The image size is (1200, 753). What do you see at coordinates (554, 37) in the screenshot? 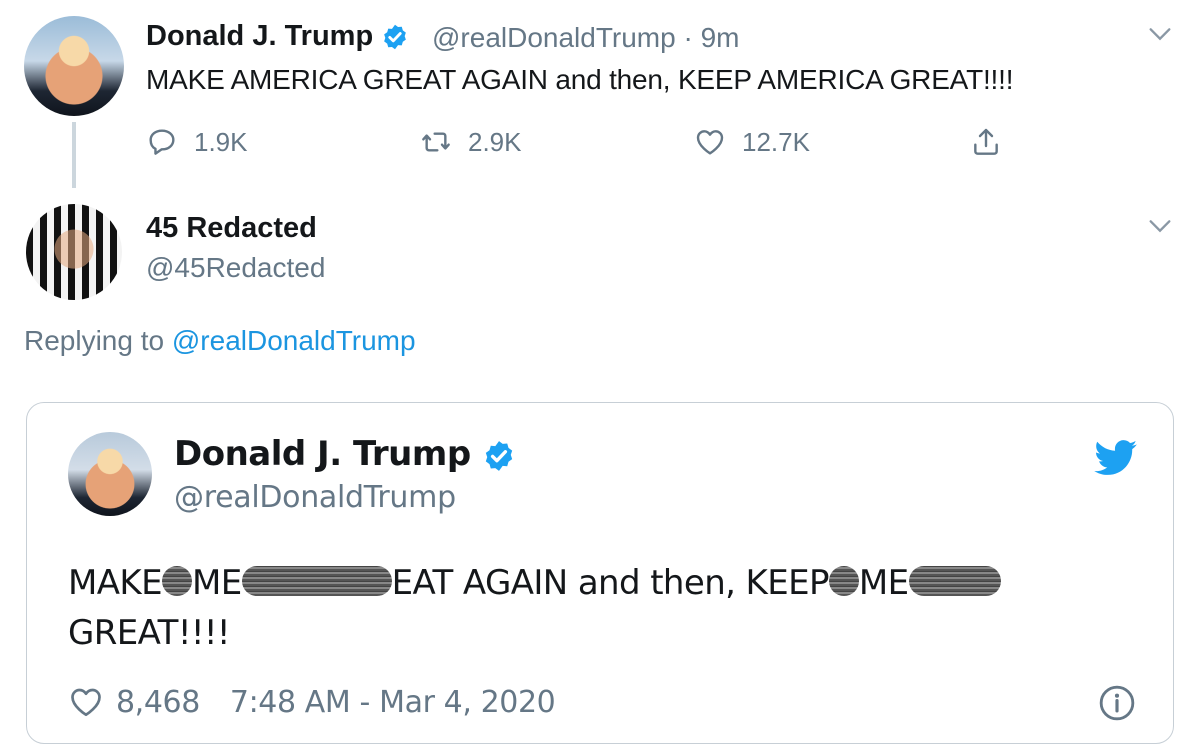
I see `tweet-handle: @realDonaldTrump` at bounding box center [554, 37].